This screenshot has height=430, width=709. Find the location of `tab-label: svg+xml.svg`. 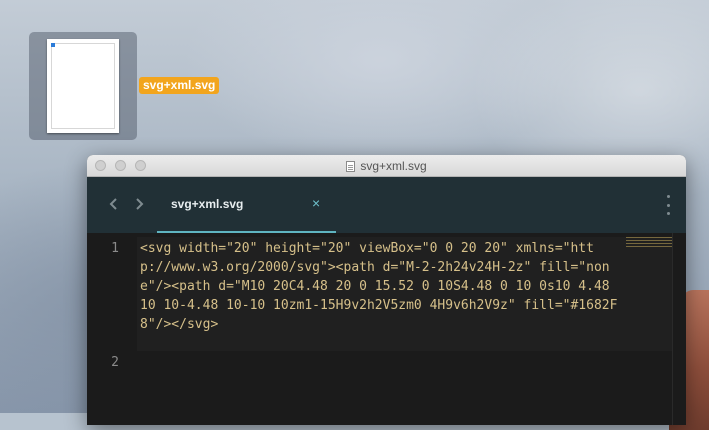

tab-label: svg+xml.svg is located at coordinates (207, 204).